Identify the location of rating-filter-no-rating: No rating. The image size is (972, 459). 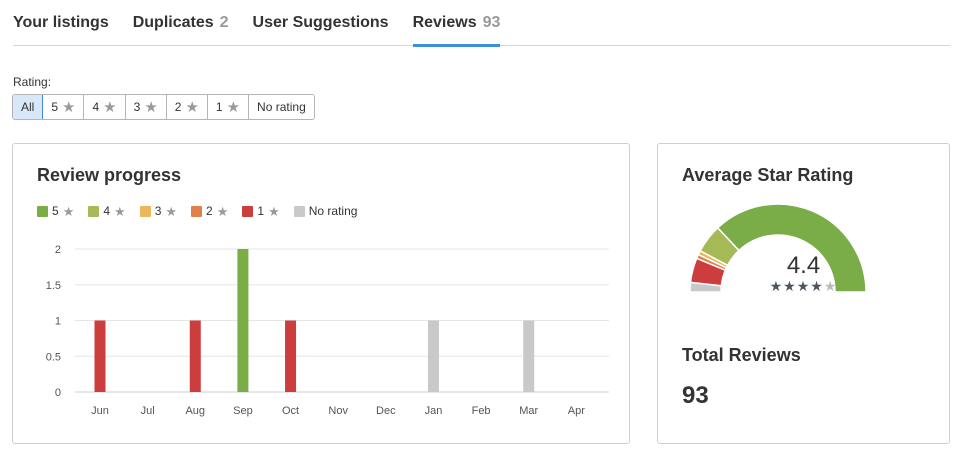
(281, 107).